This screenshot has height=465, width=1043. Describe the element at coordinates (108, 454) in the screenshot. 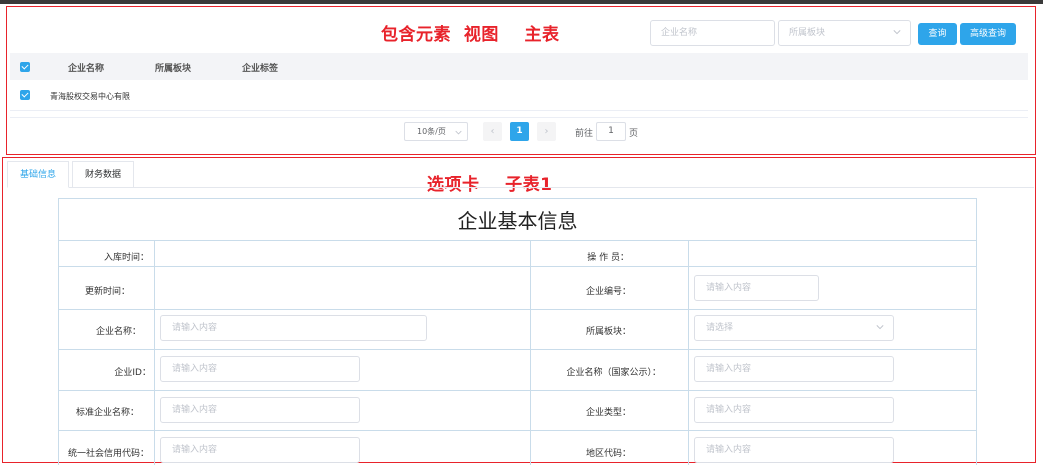

I see `credit-code-label: 统一社会信用代码：` at that location.